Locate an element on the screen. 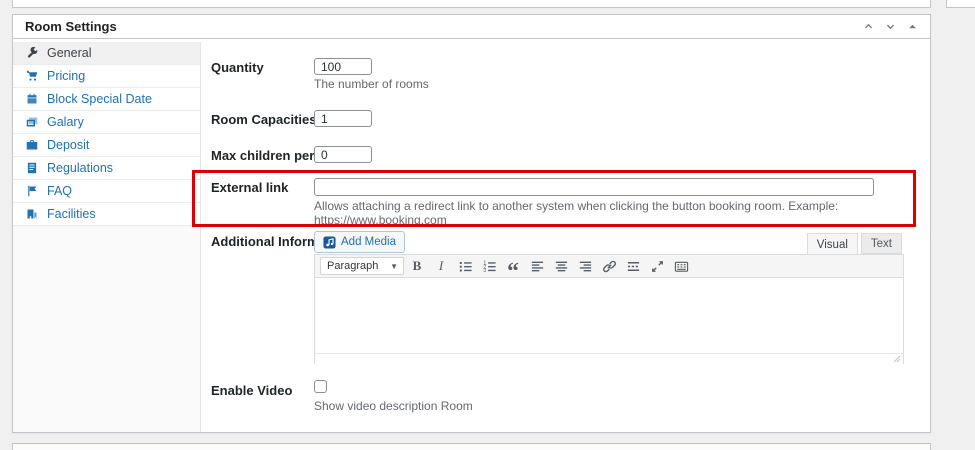 The width and height of the screenshot is (975, 450). enable-video-label: Enable Video is located at coordinates (252, 390).